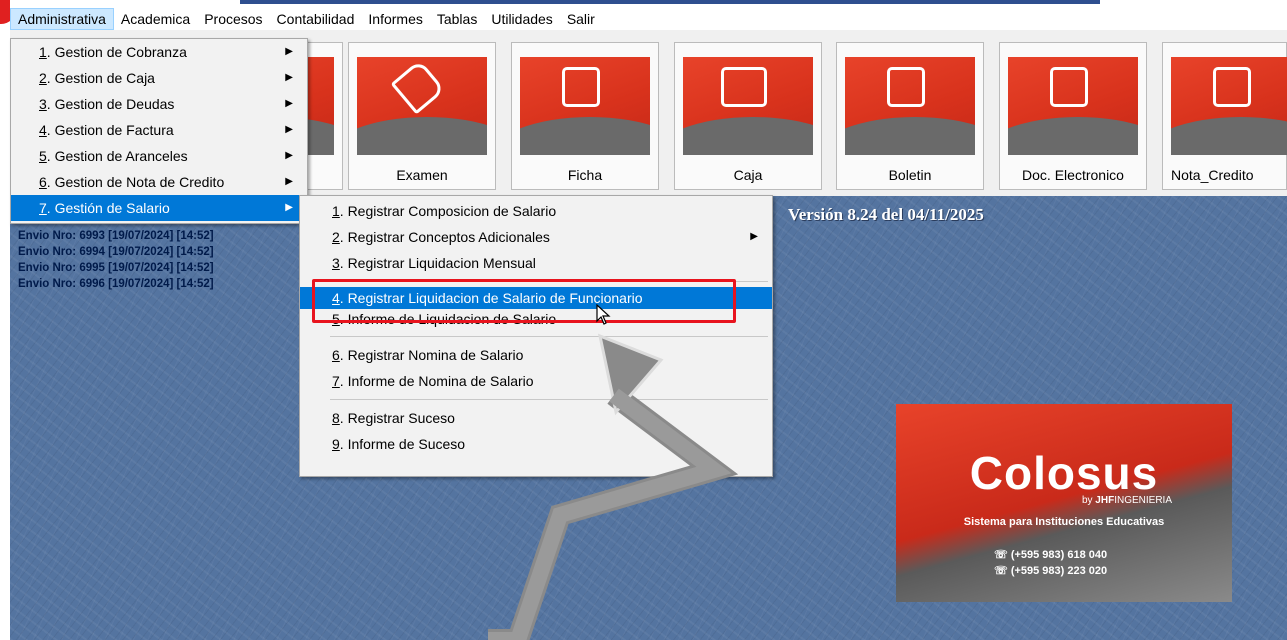  I want to click on annotation-arrow-icon, so click(613, 486).